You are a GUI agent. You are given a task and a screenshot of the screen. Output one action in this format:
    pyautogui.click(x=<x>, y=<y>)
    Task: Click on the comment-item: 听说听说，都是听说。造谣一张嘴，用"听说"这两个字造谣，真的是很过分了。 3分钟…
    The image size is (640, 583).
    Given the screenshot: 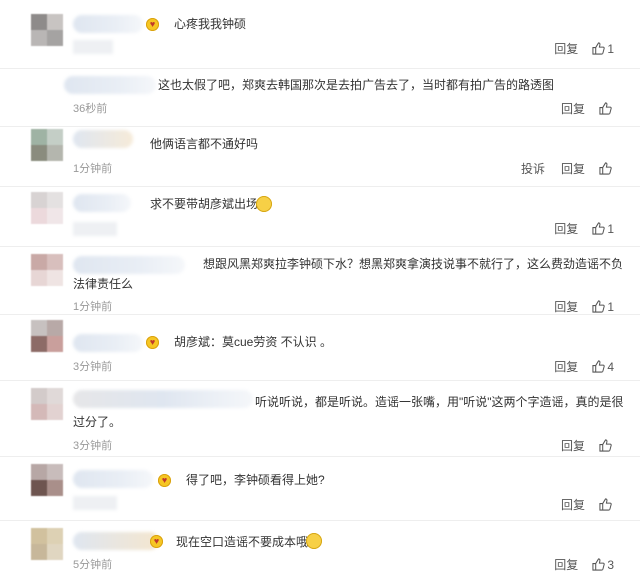 What is the action you would take?
    pyautogui.click(x=320, y=418)
    